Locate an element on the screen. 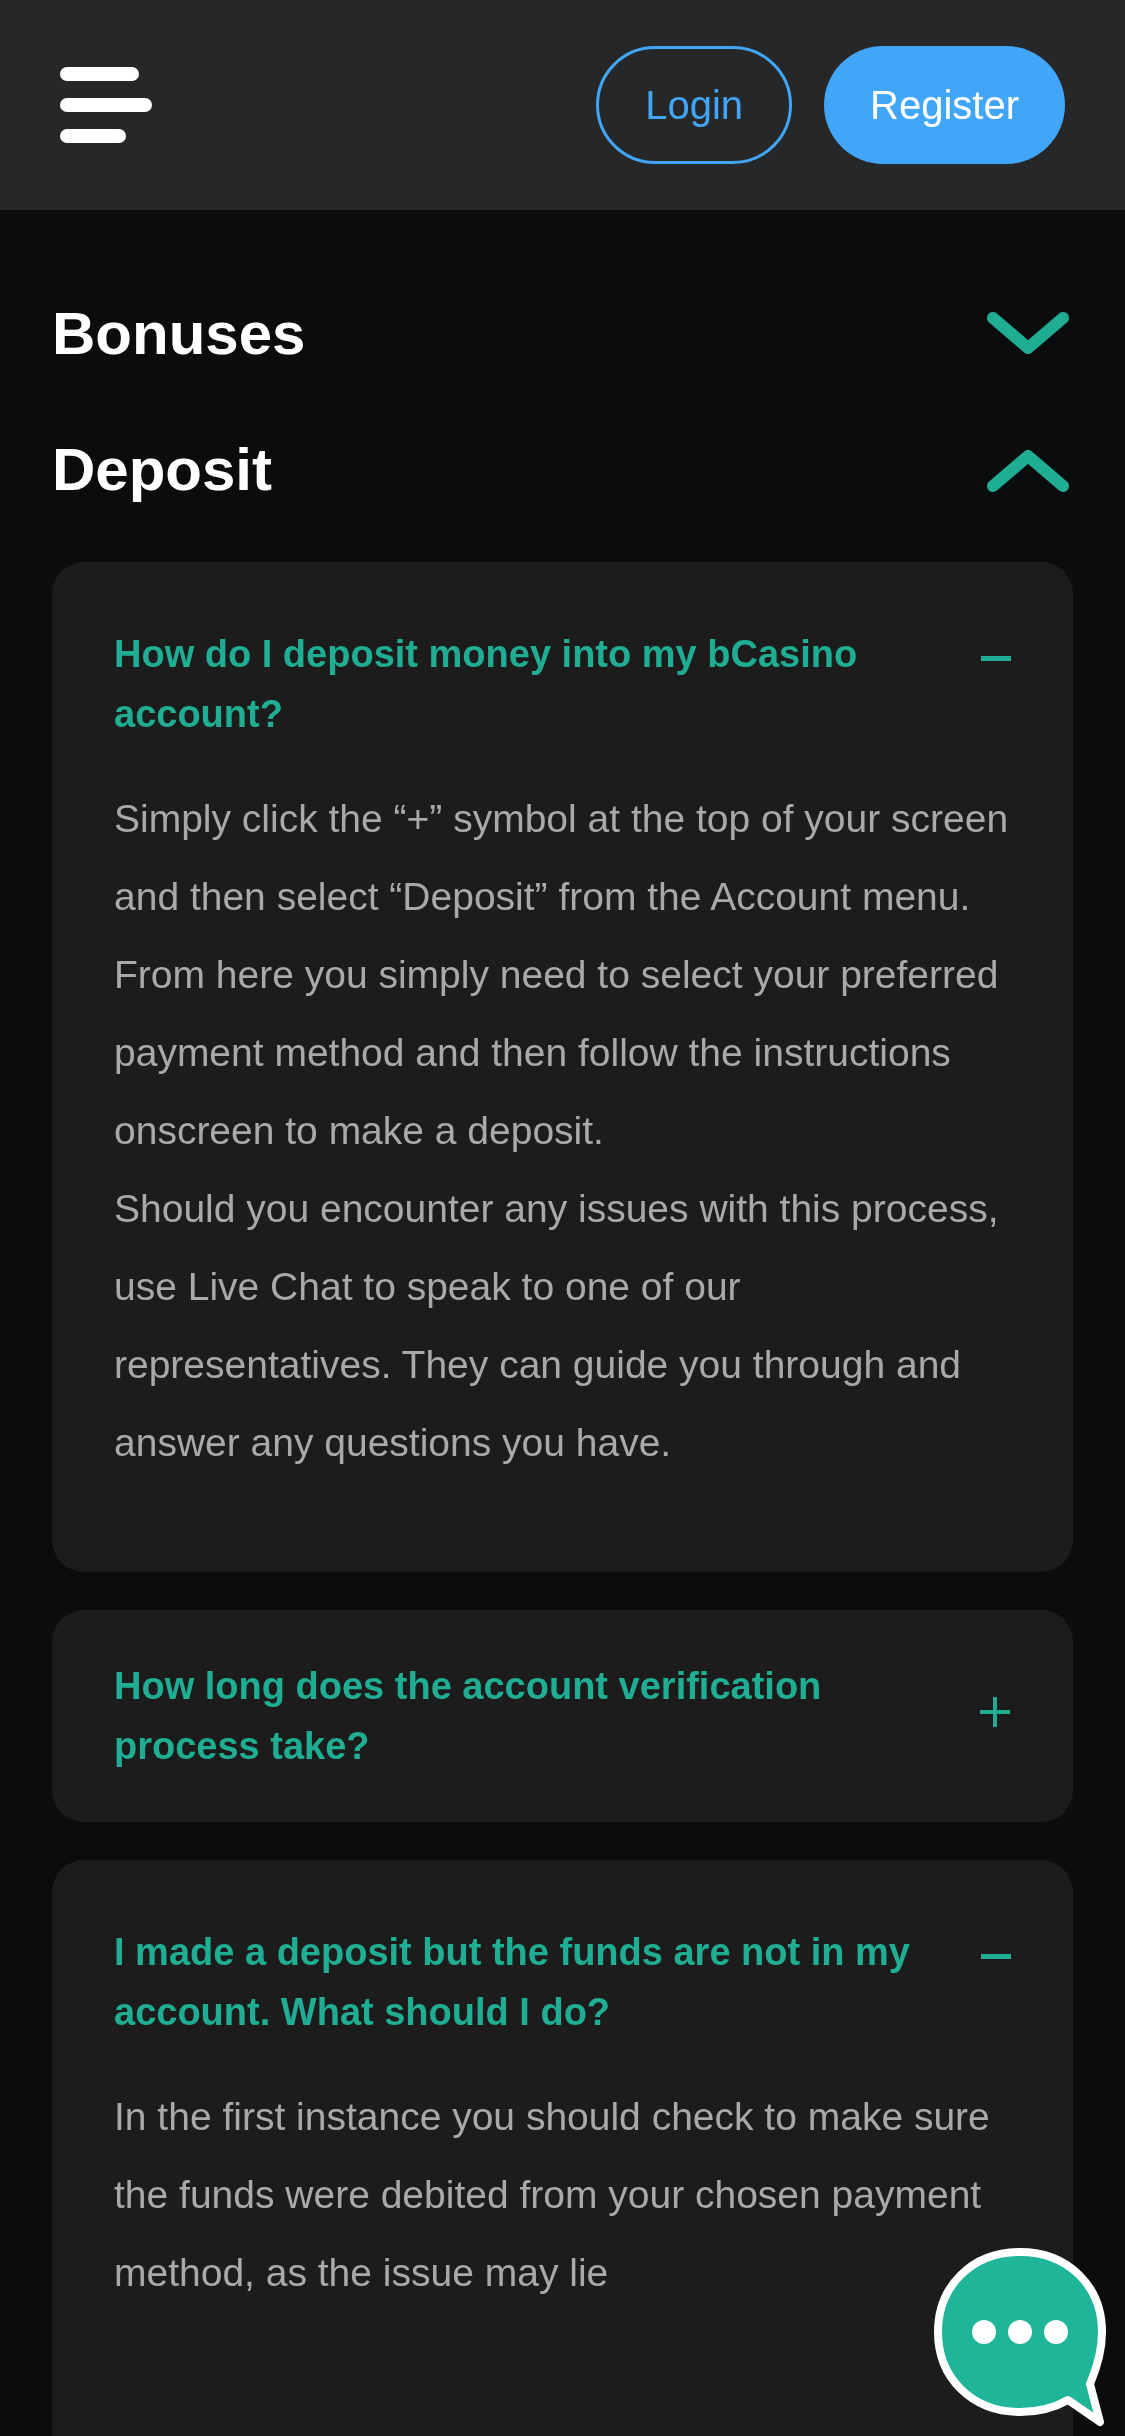 This screenshot has height=2436, width=1125. faq-answer: Simply click the “+” symbol at the top of your screen and then select “Deposit” from the Account menu. From here you simply need to select your preferred payment method and then follow the instructions onscreen to make a deposit. is located at coordinates (562, 975).